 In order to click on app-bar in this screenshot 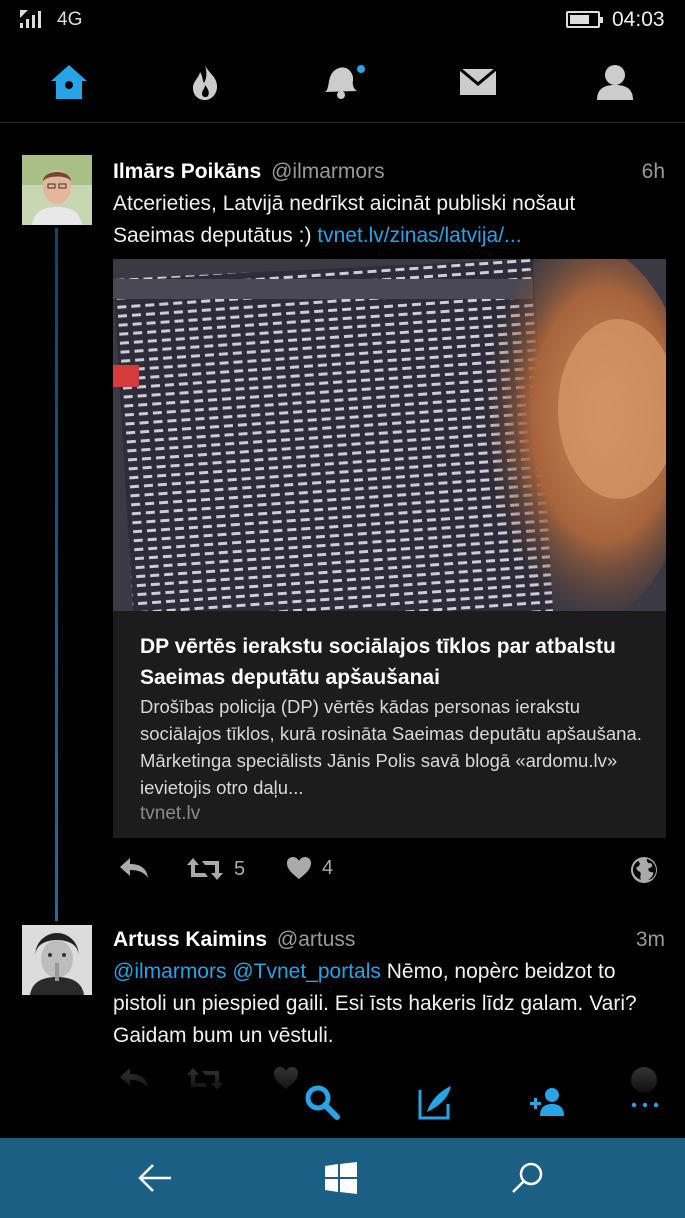, I will do `click(342, 1100)`.